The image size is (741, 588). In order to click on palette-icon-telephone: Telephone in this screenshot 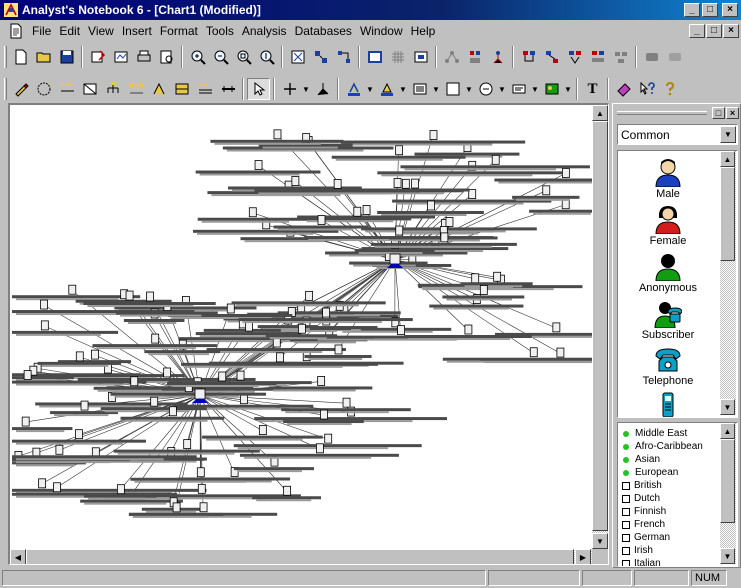, I will do `click(668, 366)`.